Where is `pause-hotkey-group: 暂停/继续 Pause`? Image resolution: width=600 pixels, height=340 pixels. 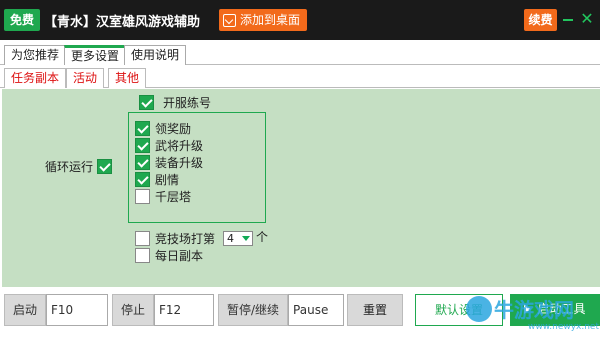
pause-hotkey-group: 暂停/继续 Pause is located at coordinates (281, 310).